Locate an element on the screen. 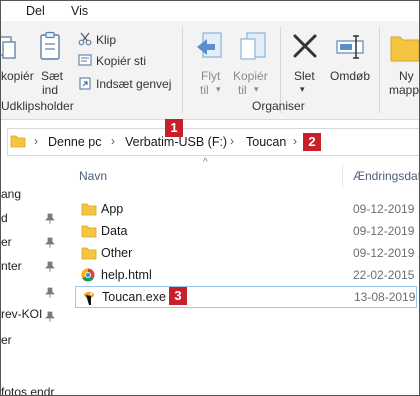  file-name: Other is located at coordinates (117, 253).